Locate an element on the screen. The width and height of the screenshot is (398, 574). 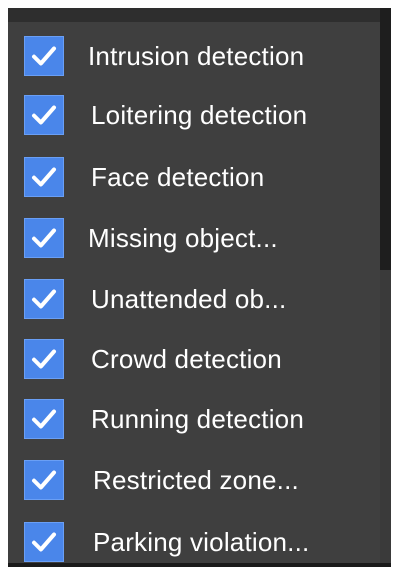
list-item-intrusion-detection: Intrusion detection is located at coordinates (194, 56).